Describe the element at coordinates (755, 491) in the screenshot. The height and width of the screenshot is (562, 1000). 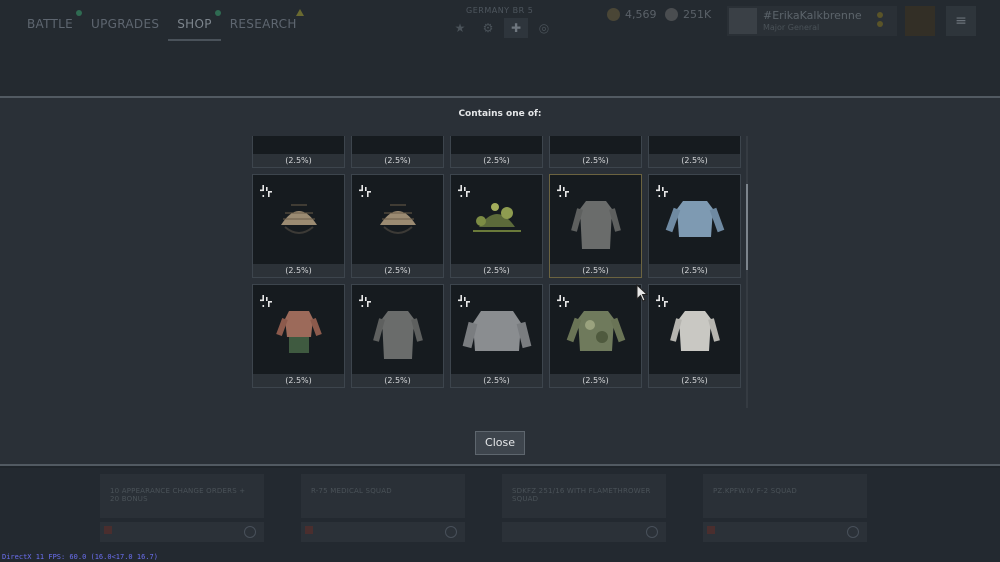
I see `offer-title: PZ.KPFW.IV F-2 SQUAD` at that location.